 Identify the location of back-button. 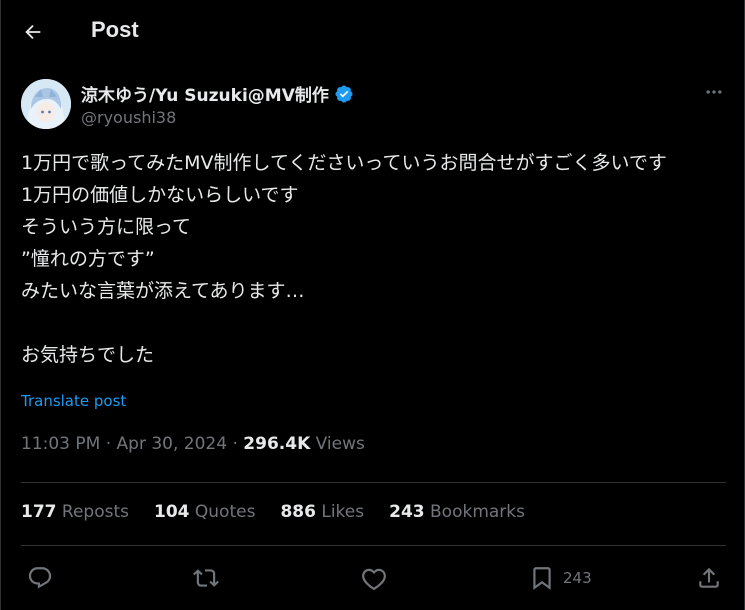
(33, 32).